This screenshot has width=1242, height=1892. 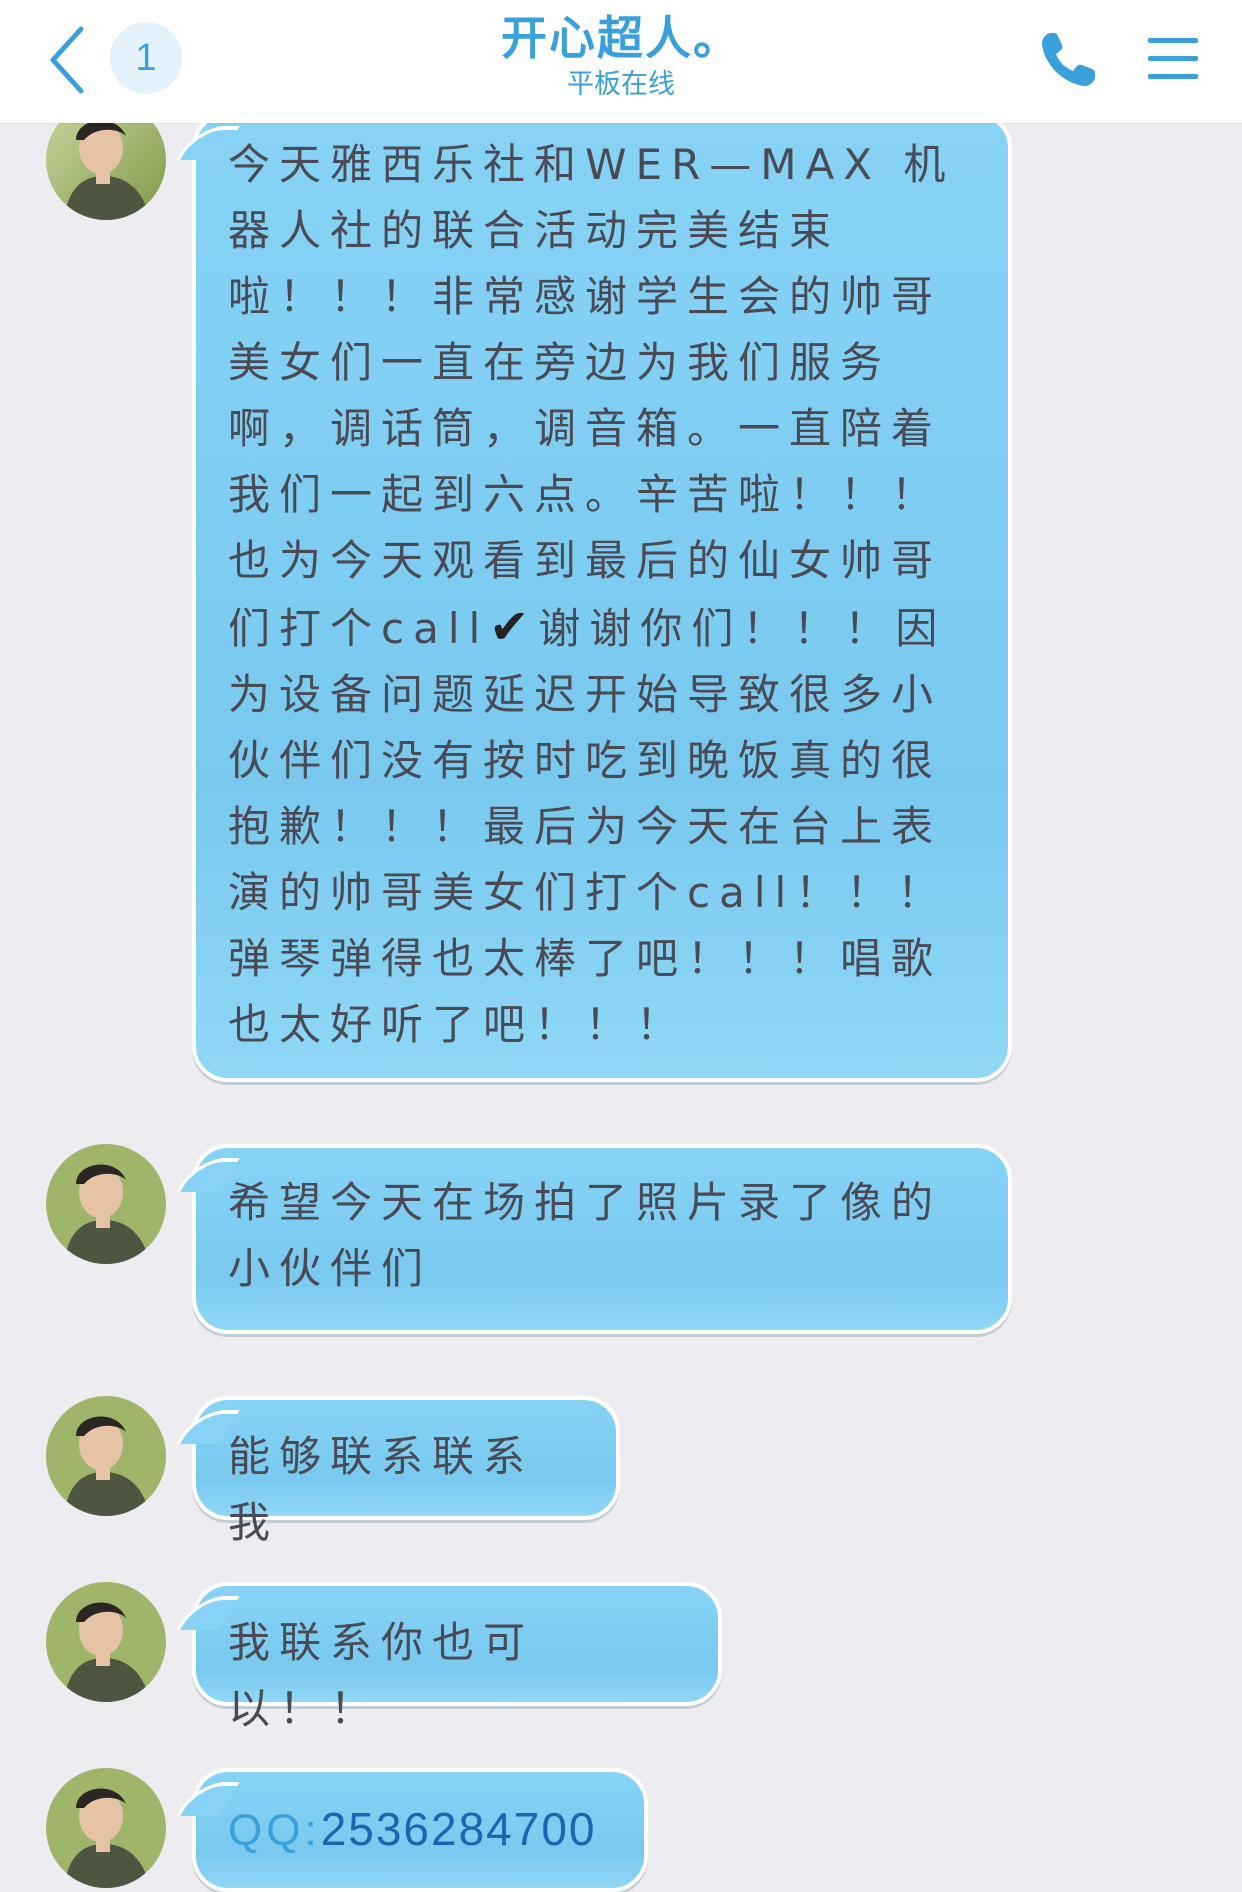 What do you see at coordinates (514, 627) in the screenshot?
I see `checkmark-icon: ✔` at bounding box center [514, 627].